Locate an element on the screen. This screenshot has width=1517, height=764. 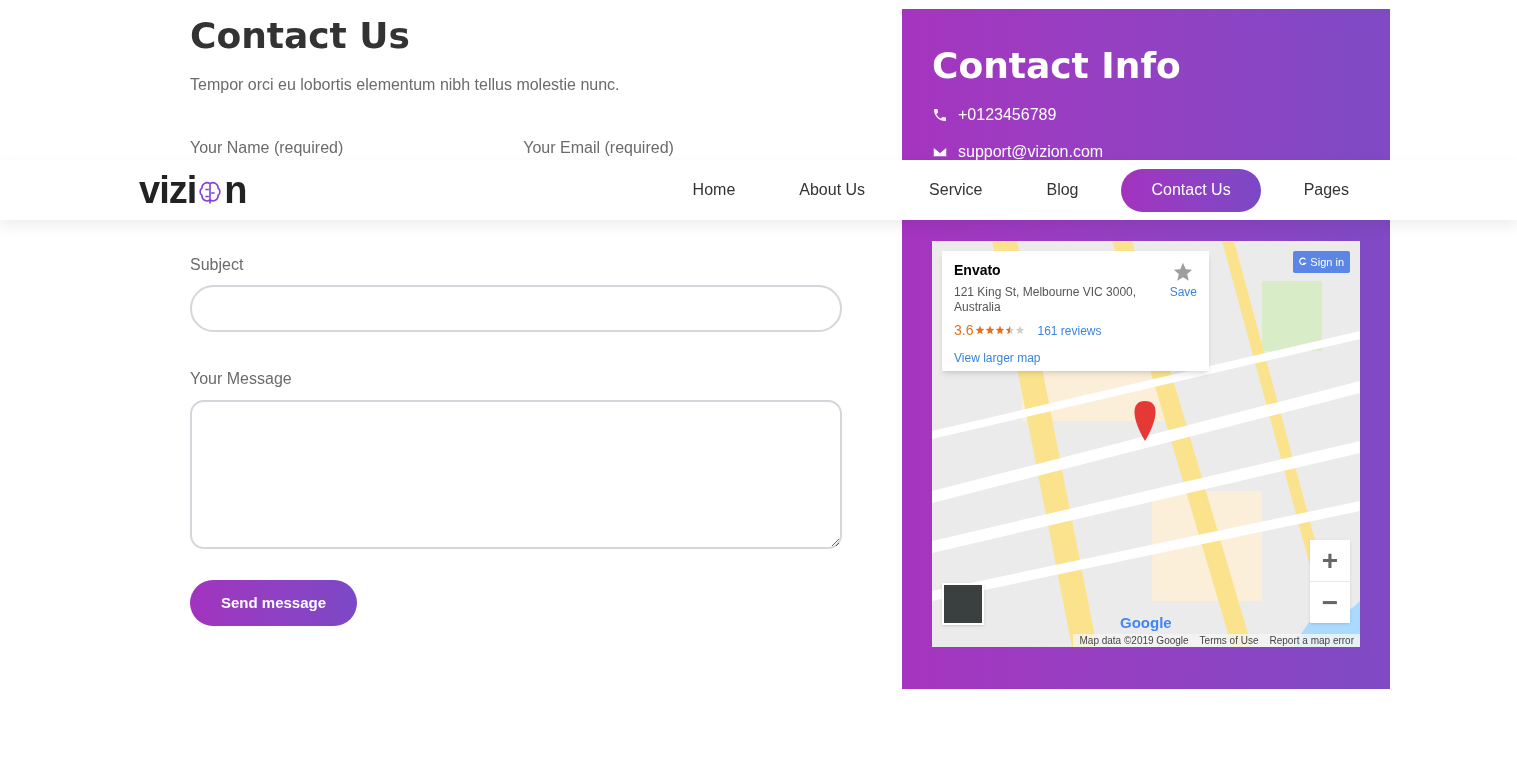
nav-link: Pages is located at coordinates (1326, 190).